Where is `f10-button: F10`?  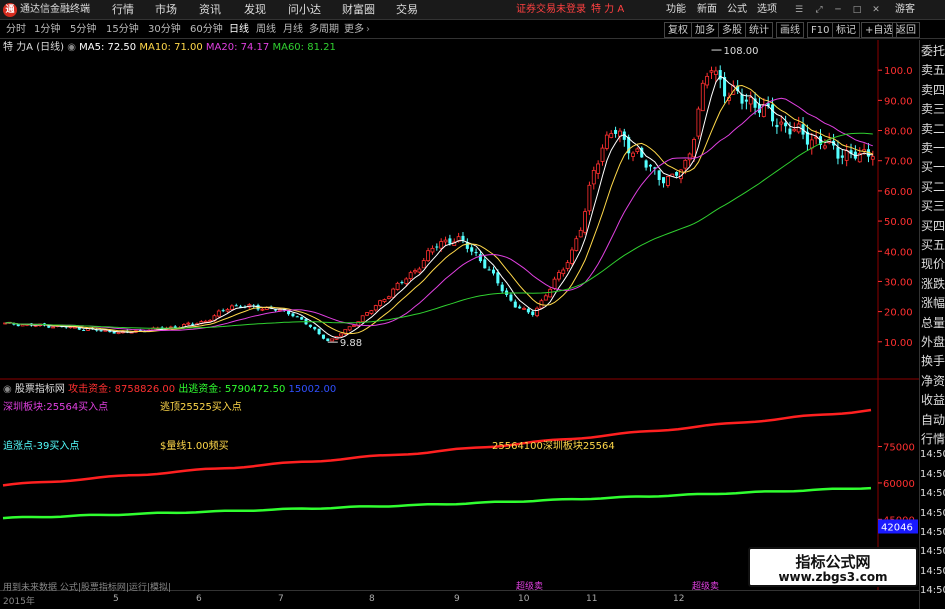
f10-button: F10 is located at coordinates (820, 30).